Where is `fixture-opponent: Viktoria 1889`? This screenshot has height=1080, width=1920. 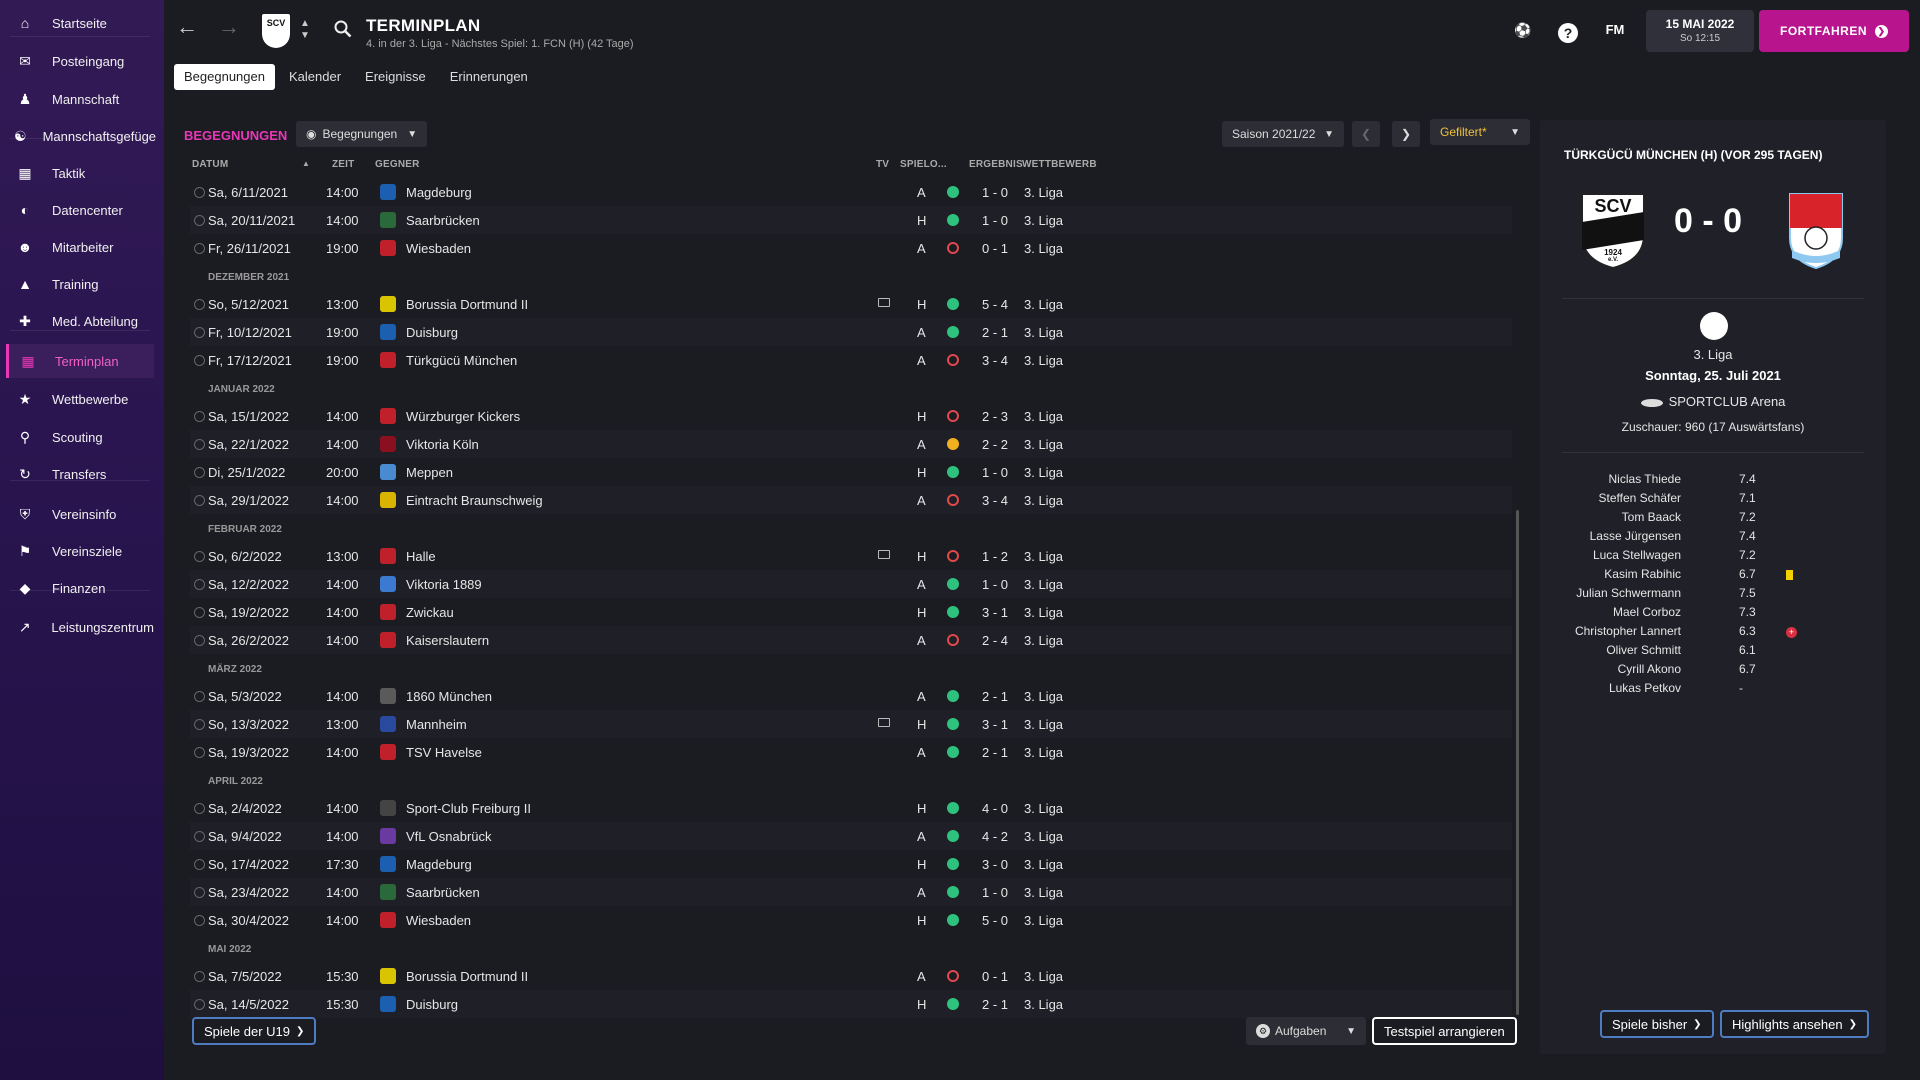
fixture-opponent: Viktoria 1889 is located at coordinates (444, 584).